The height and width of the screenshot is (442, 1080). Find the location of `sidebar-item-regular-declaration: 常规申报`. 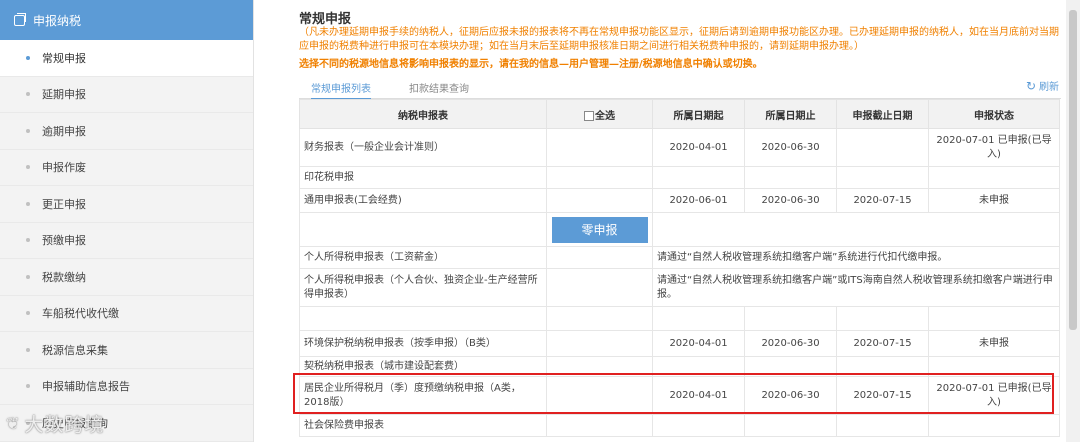

sidebar-item-regular-declaration: 常规申报 is located at coordinates (126, 58).